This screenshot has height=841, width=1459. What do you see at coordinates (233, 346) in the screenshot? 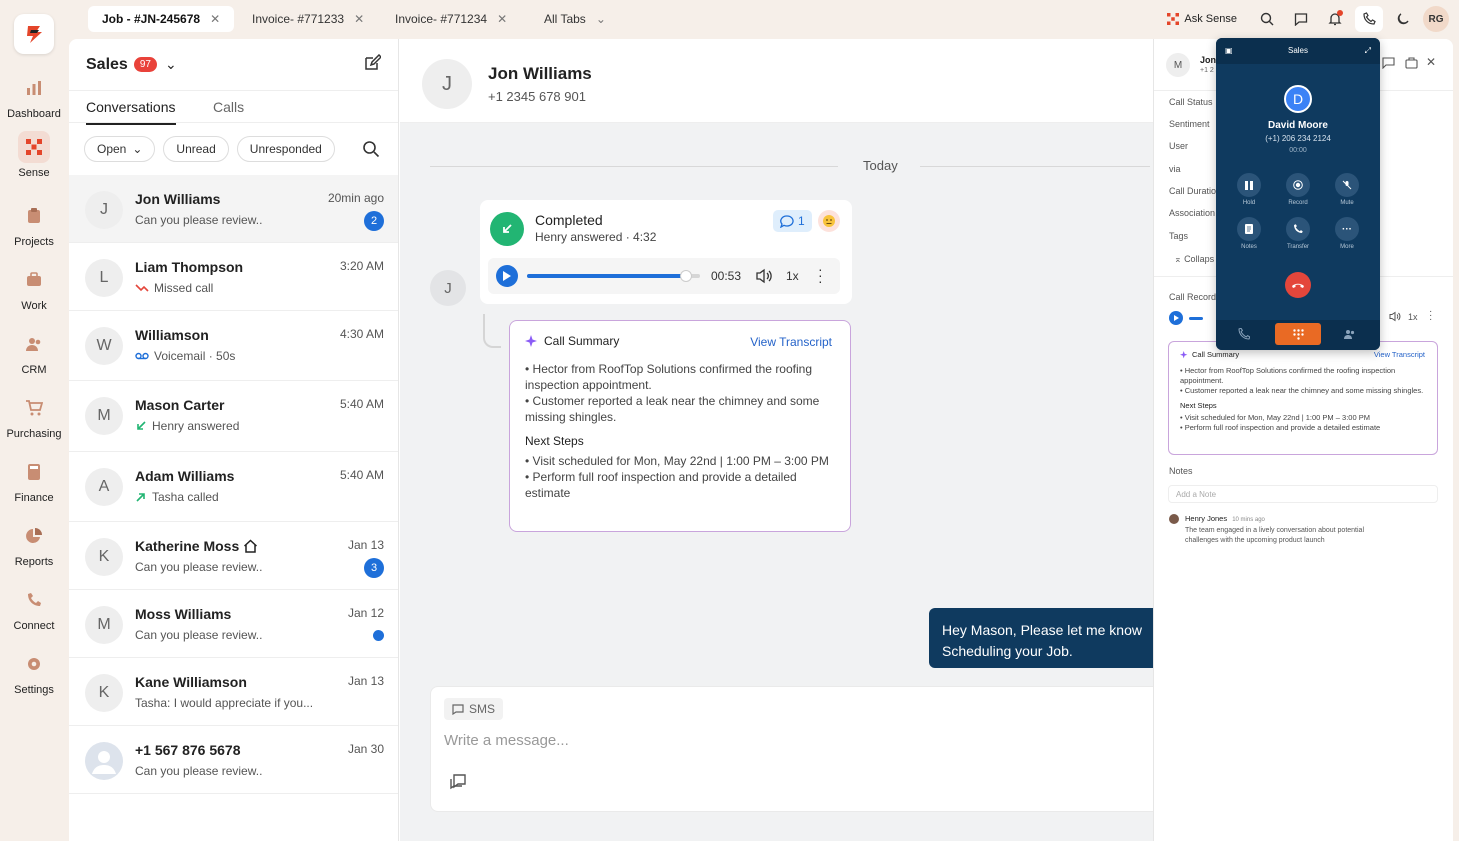
I see `list-item: W Williamson Voicemail · 50s 4:30 AM` at bounding box center [233, 346].